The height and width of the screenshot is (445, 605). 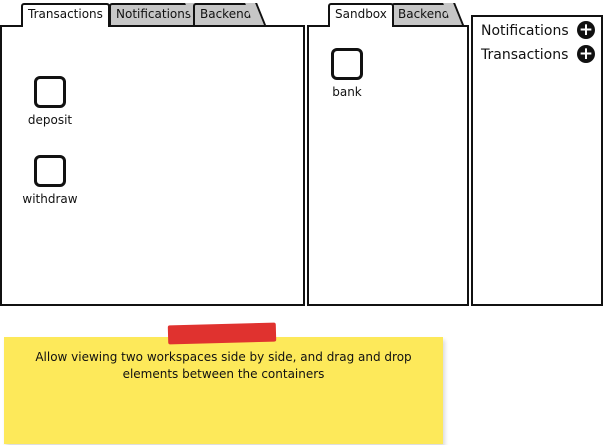 I want to click on add-notifications-row: Notifications +, so click(x=538, y=31).